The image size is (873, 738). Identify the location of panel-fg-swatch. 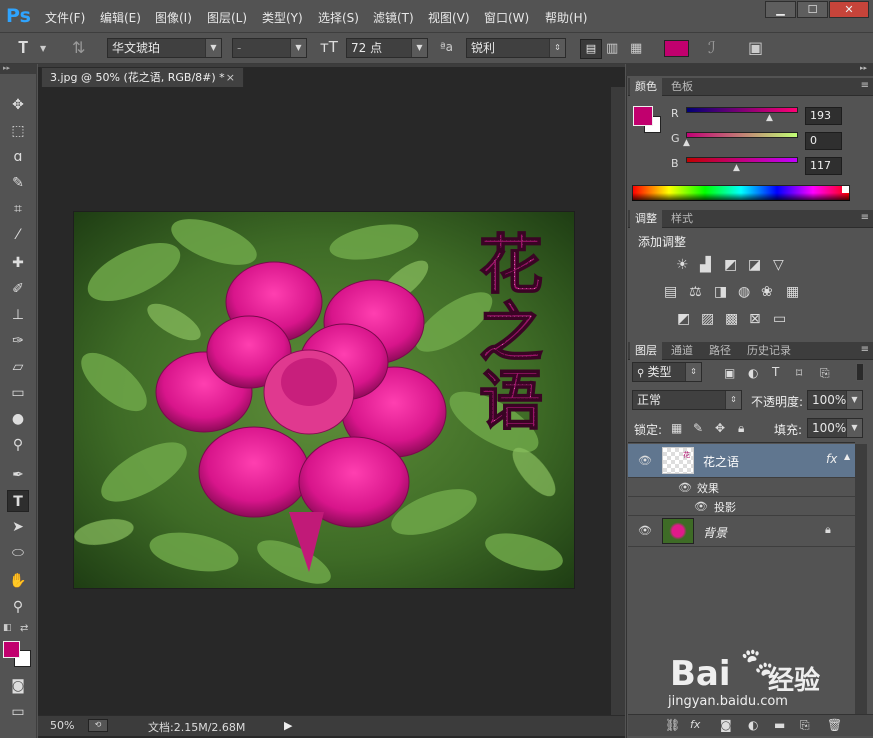
(643, 116).